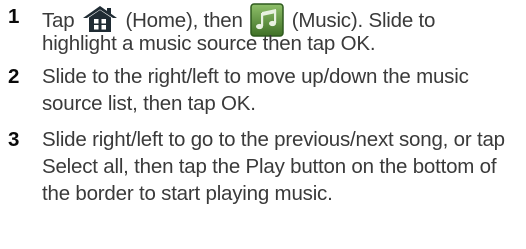  Describe the element at coordinates (14, 16) in the screenshot. I see `step-number: 1` at that location.